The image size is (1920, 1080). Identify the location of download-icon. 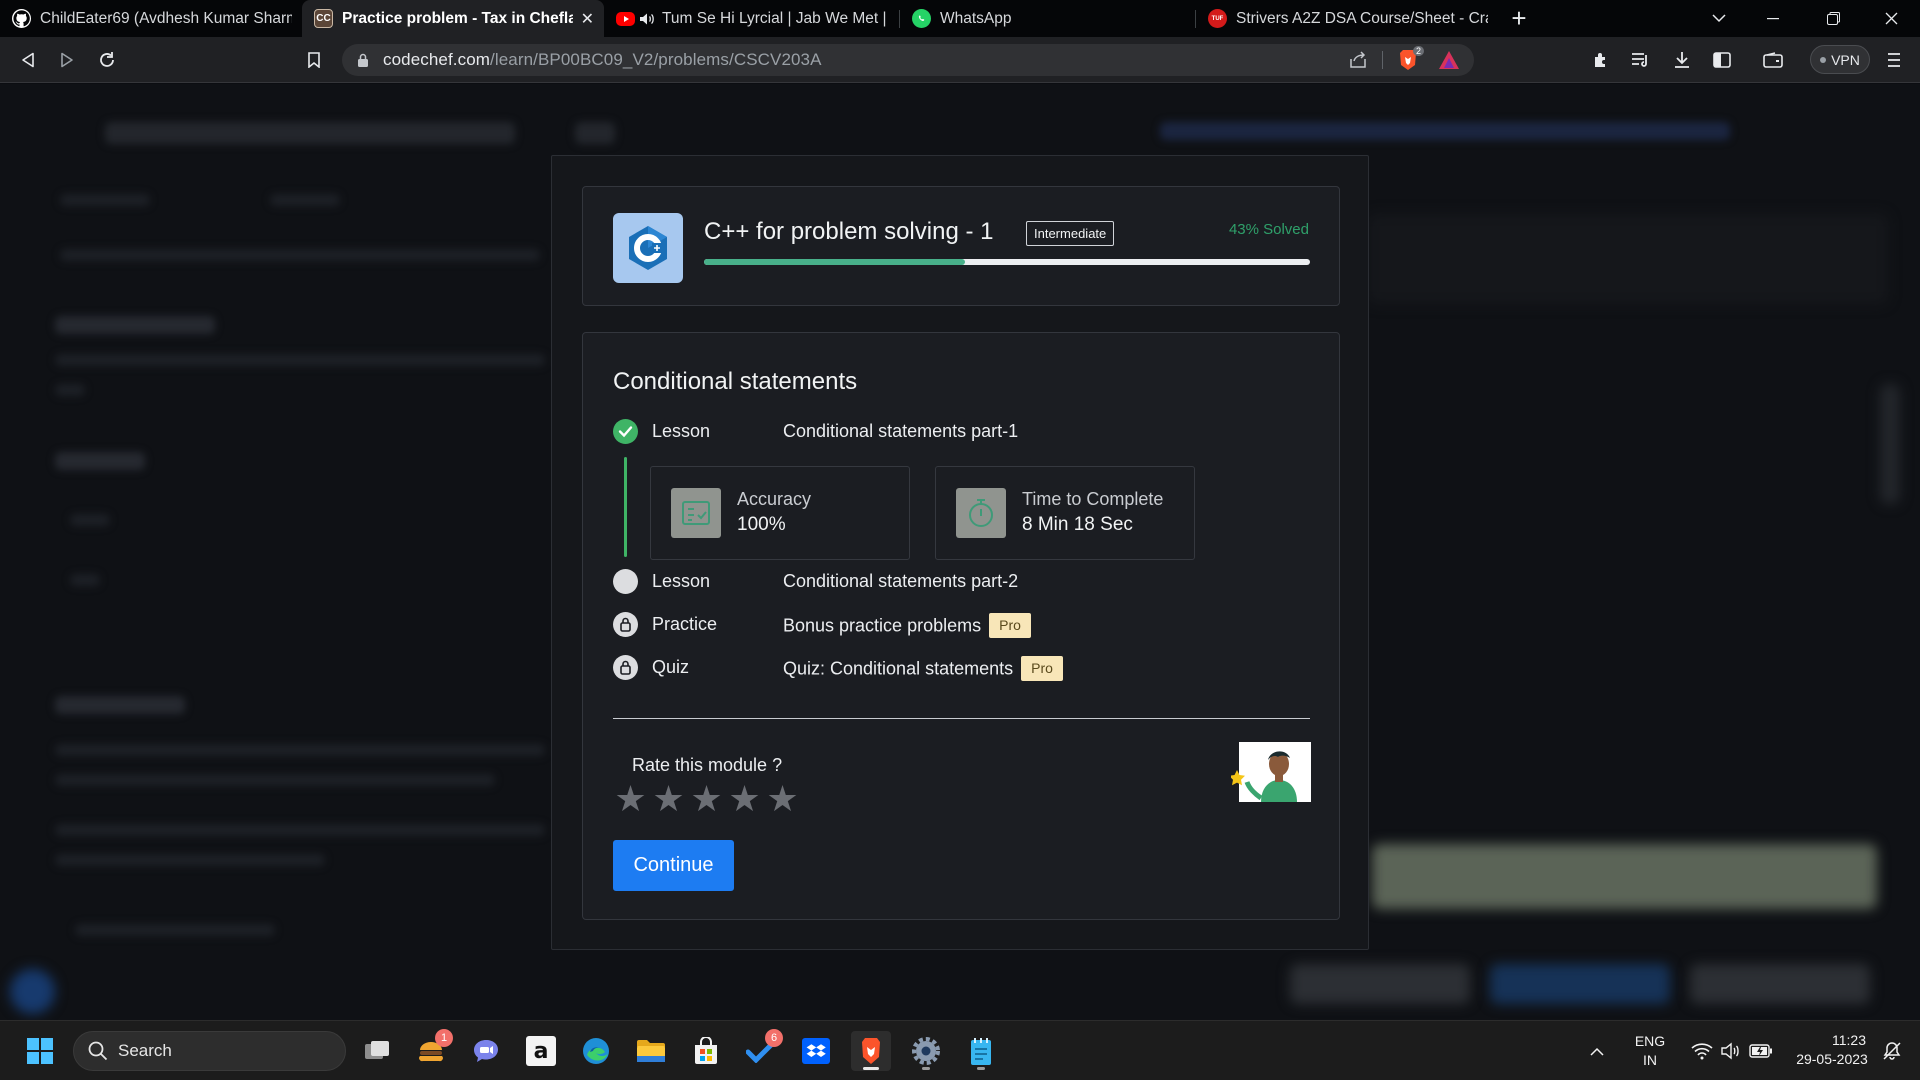
(1682, 60).